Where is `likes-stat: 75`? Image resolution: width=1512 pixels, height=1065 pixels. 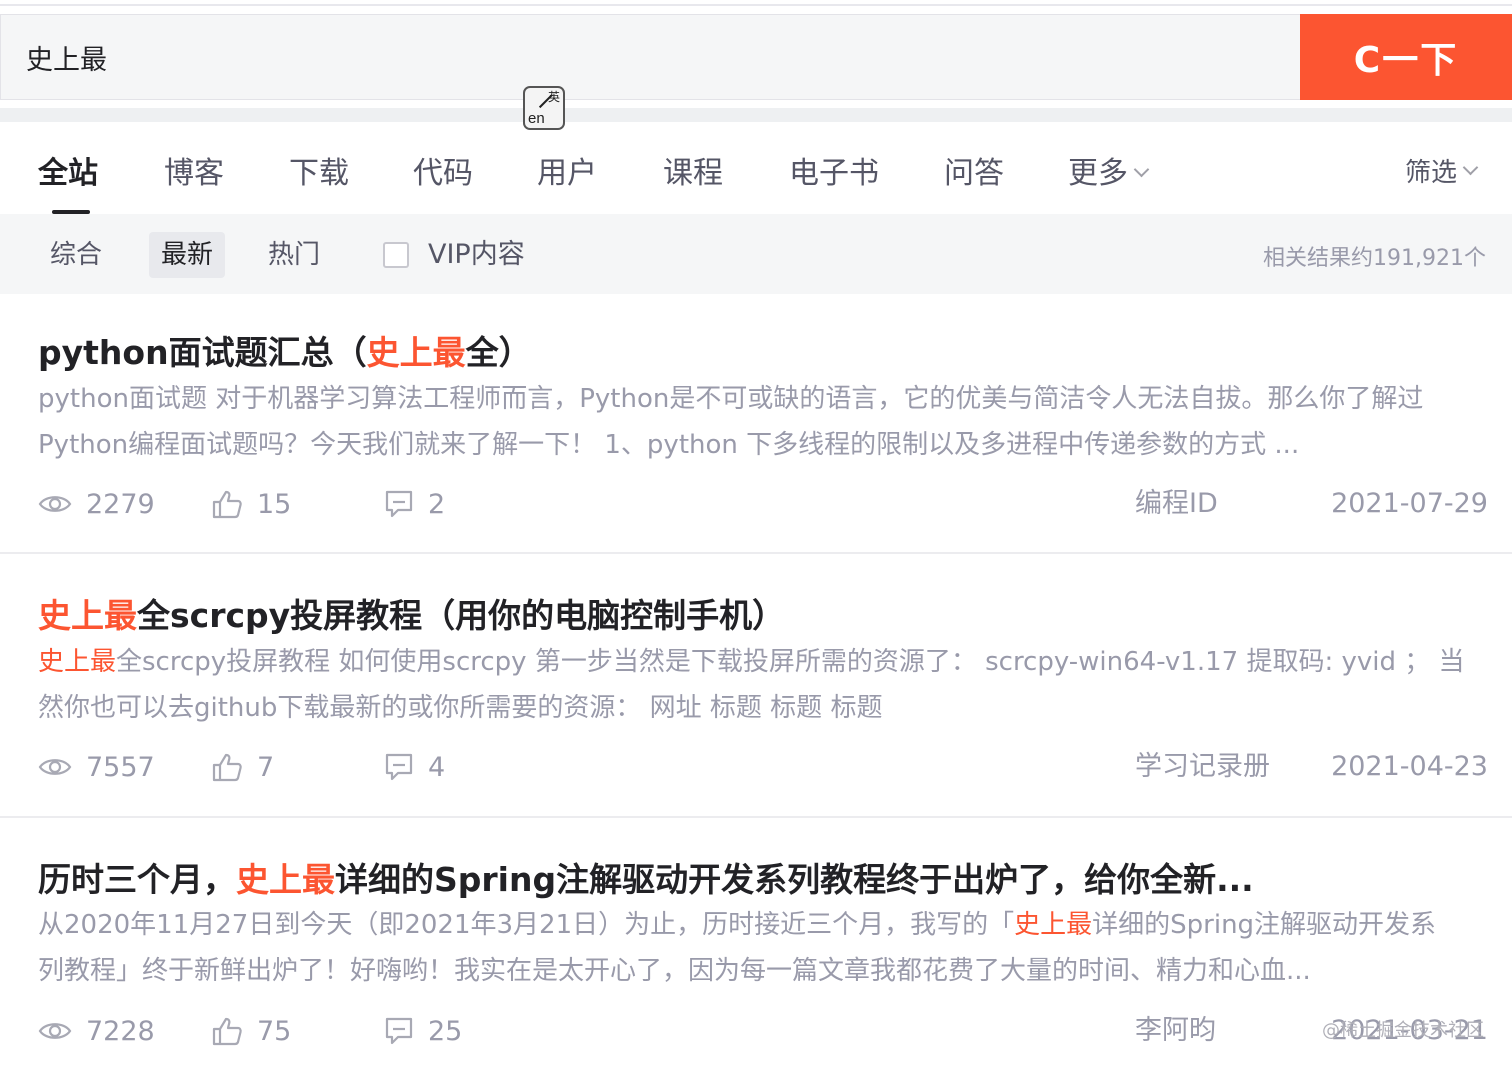 likes-stat: 75 is located at coordinates (251, 1031).